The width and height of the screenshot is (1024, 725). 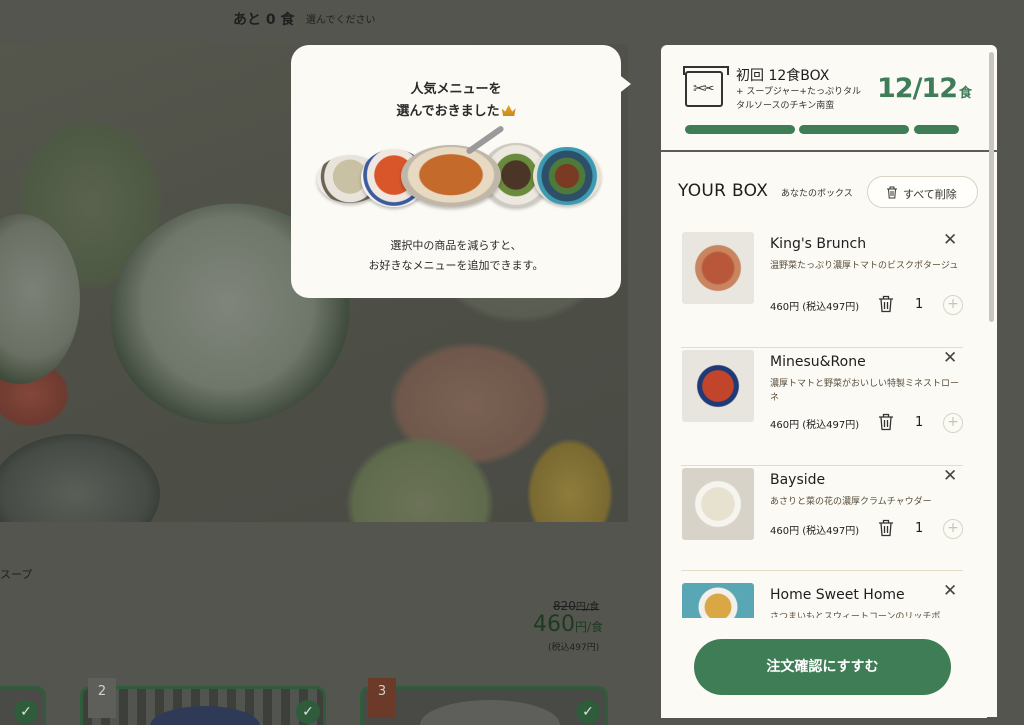 I want to click on clear-all-button: すべて削除, so click(x=922, y=192).